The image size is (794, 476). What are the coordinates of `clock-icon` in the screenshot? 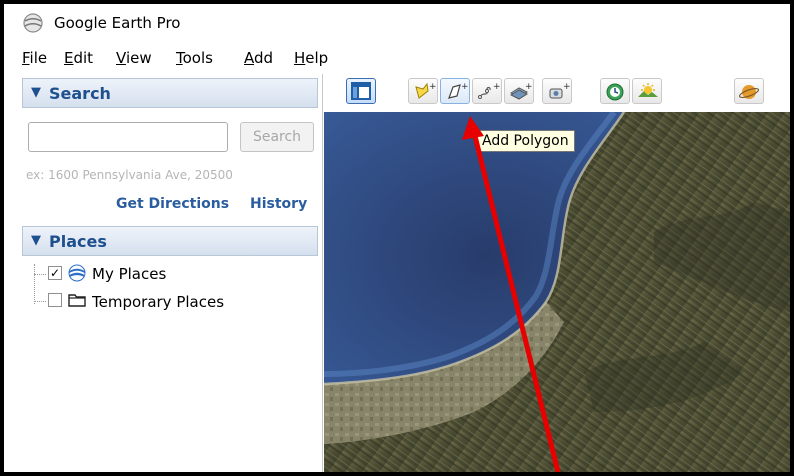 It's located at (615, 92).